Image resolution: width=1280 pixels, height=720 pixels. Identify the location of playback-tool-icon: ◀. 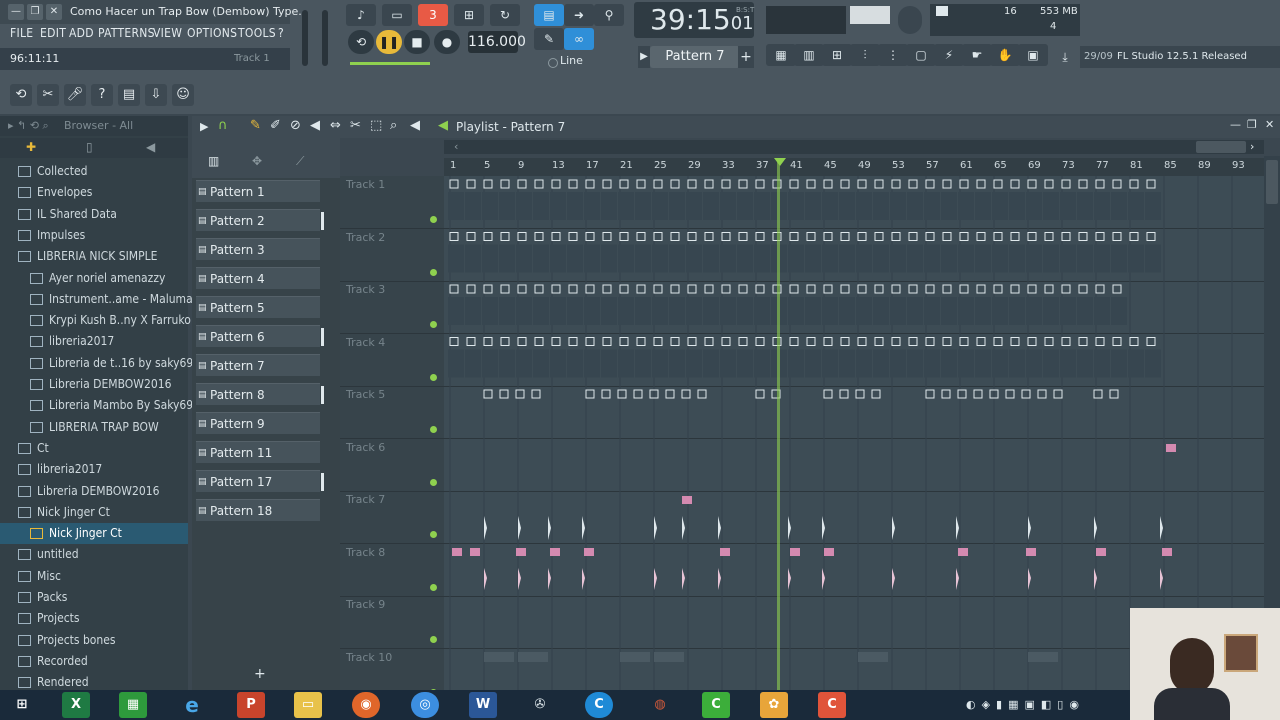
(415, 125).